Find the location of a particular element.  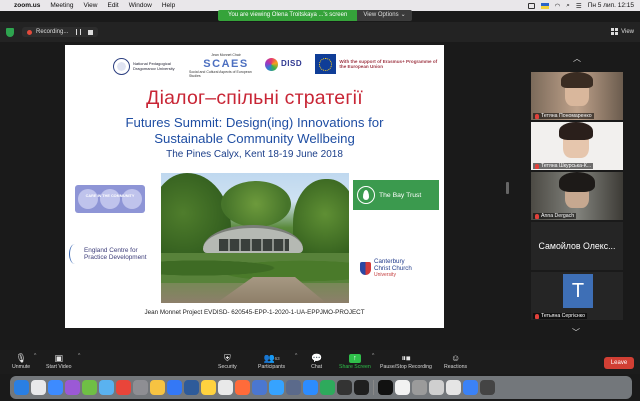

menu-window: Window is located at coordinates (140, 5).